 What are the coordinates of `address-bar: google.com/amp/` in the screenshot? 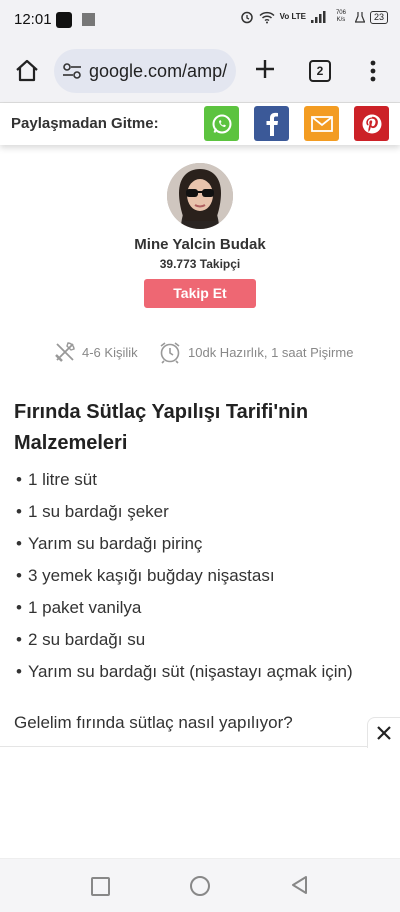 It's located at (145, 71).